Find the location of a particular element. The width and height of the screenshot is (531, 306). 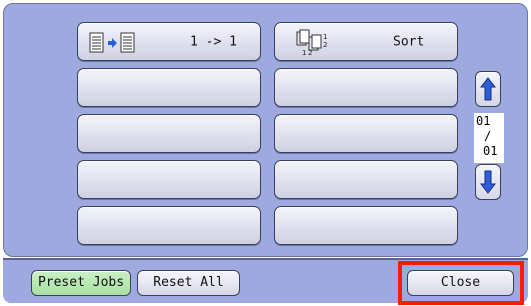

reset-all-button: Reset All is located at coordinates (188, 283).